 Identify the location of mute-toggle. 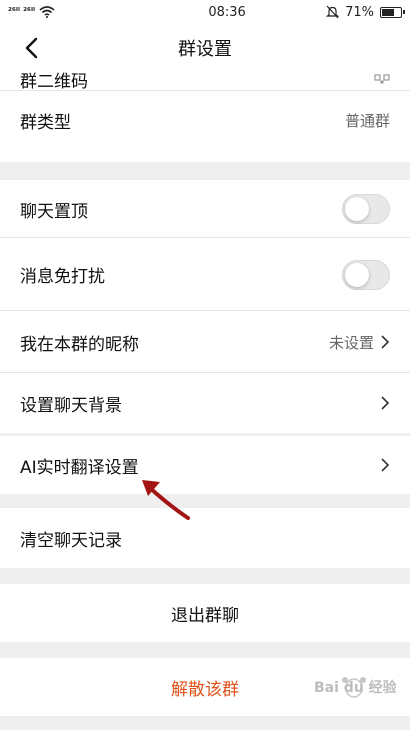
(366, 274).